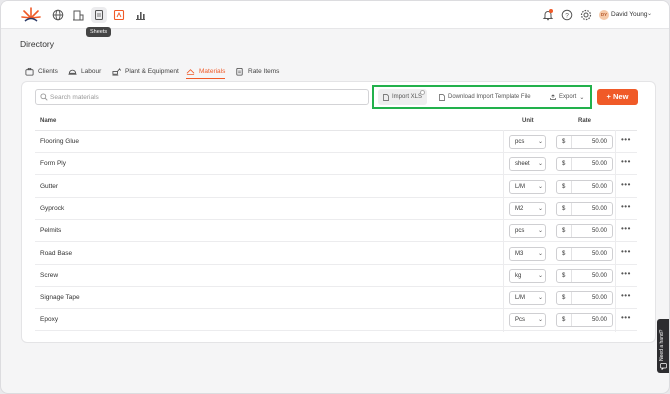  Describe the element at coordinates (663, 366) in the screenshot. I see `chat-icon` at that location.